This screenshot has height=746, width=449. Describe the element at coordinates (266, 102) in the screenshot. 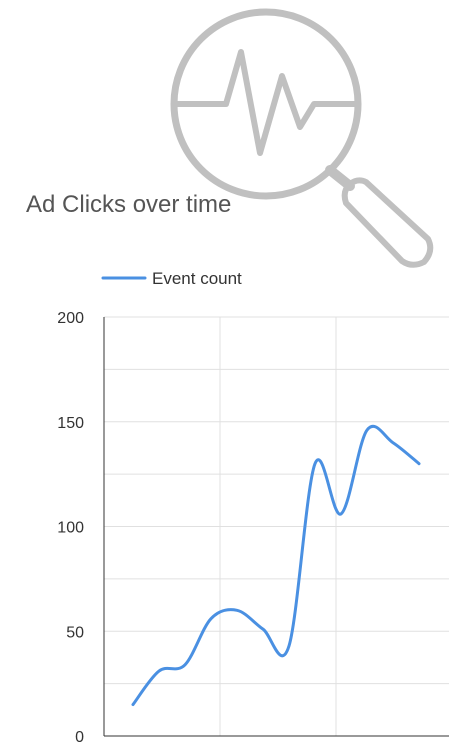

I see `heartbeat-line` at that location.